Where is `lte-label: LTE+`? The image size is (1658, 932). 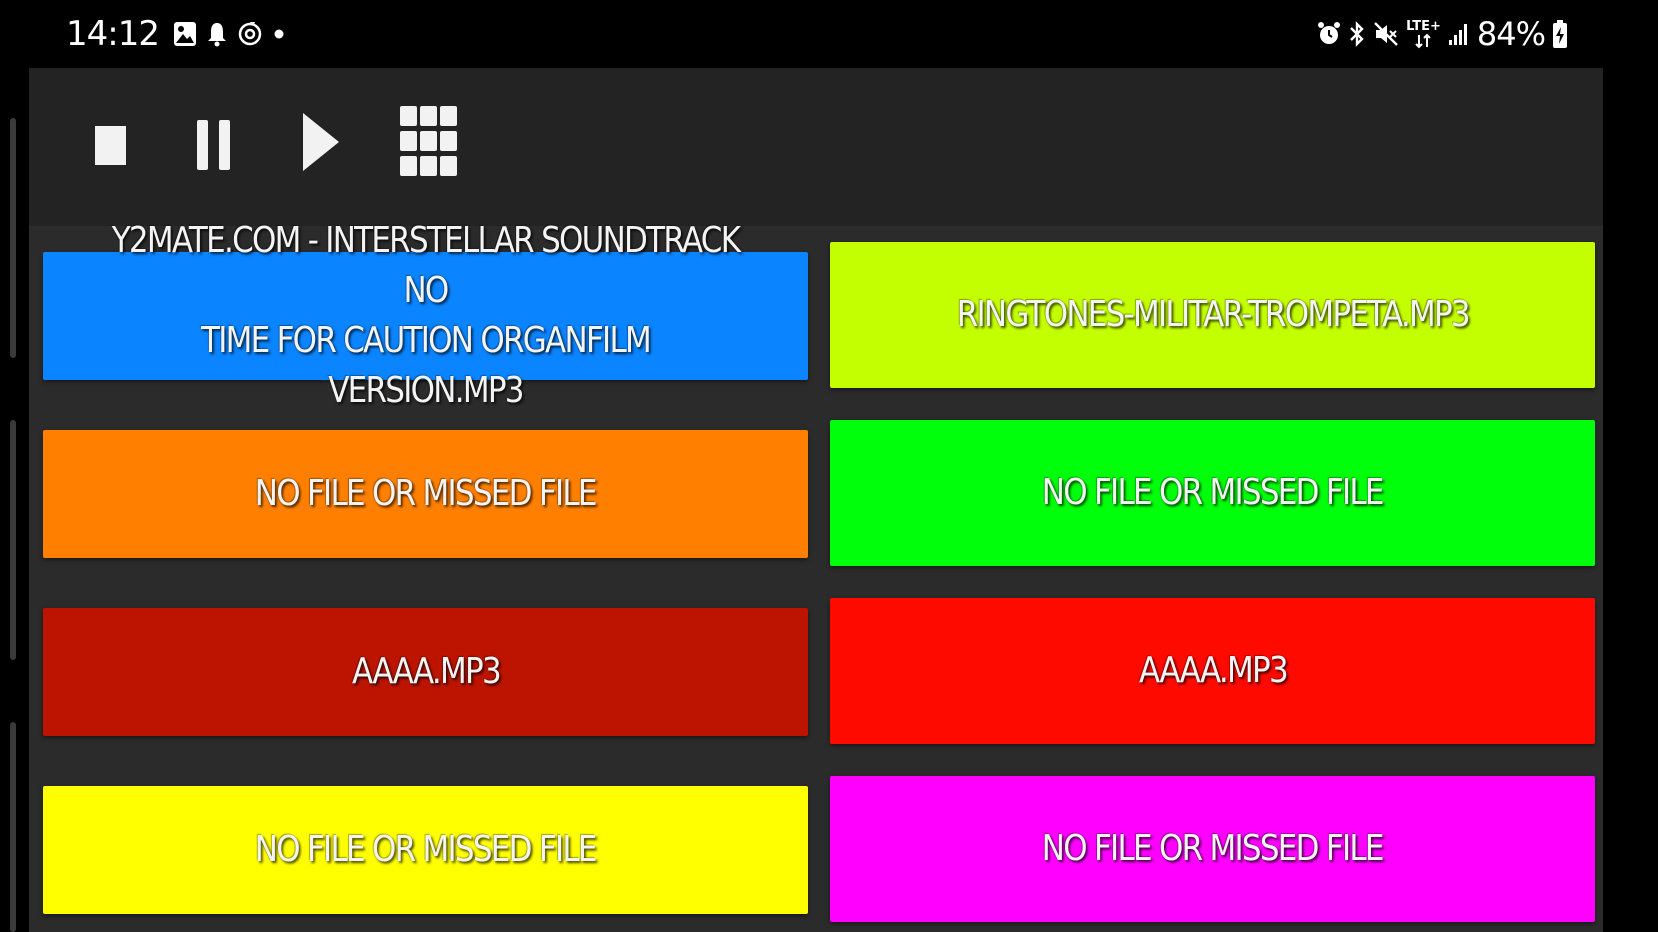 lte-label: LTE+ is located at coordinates (1423, 26).